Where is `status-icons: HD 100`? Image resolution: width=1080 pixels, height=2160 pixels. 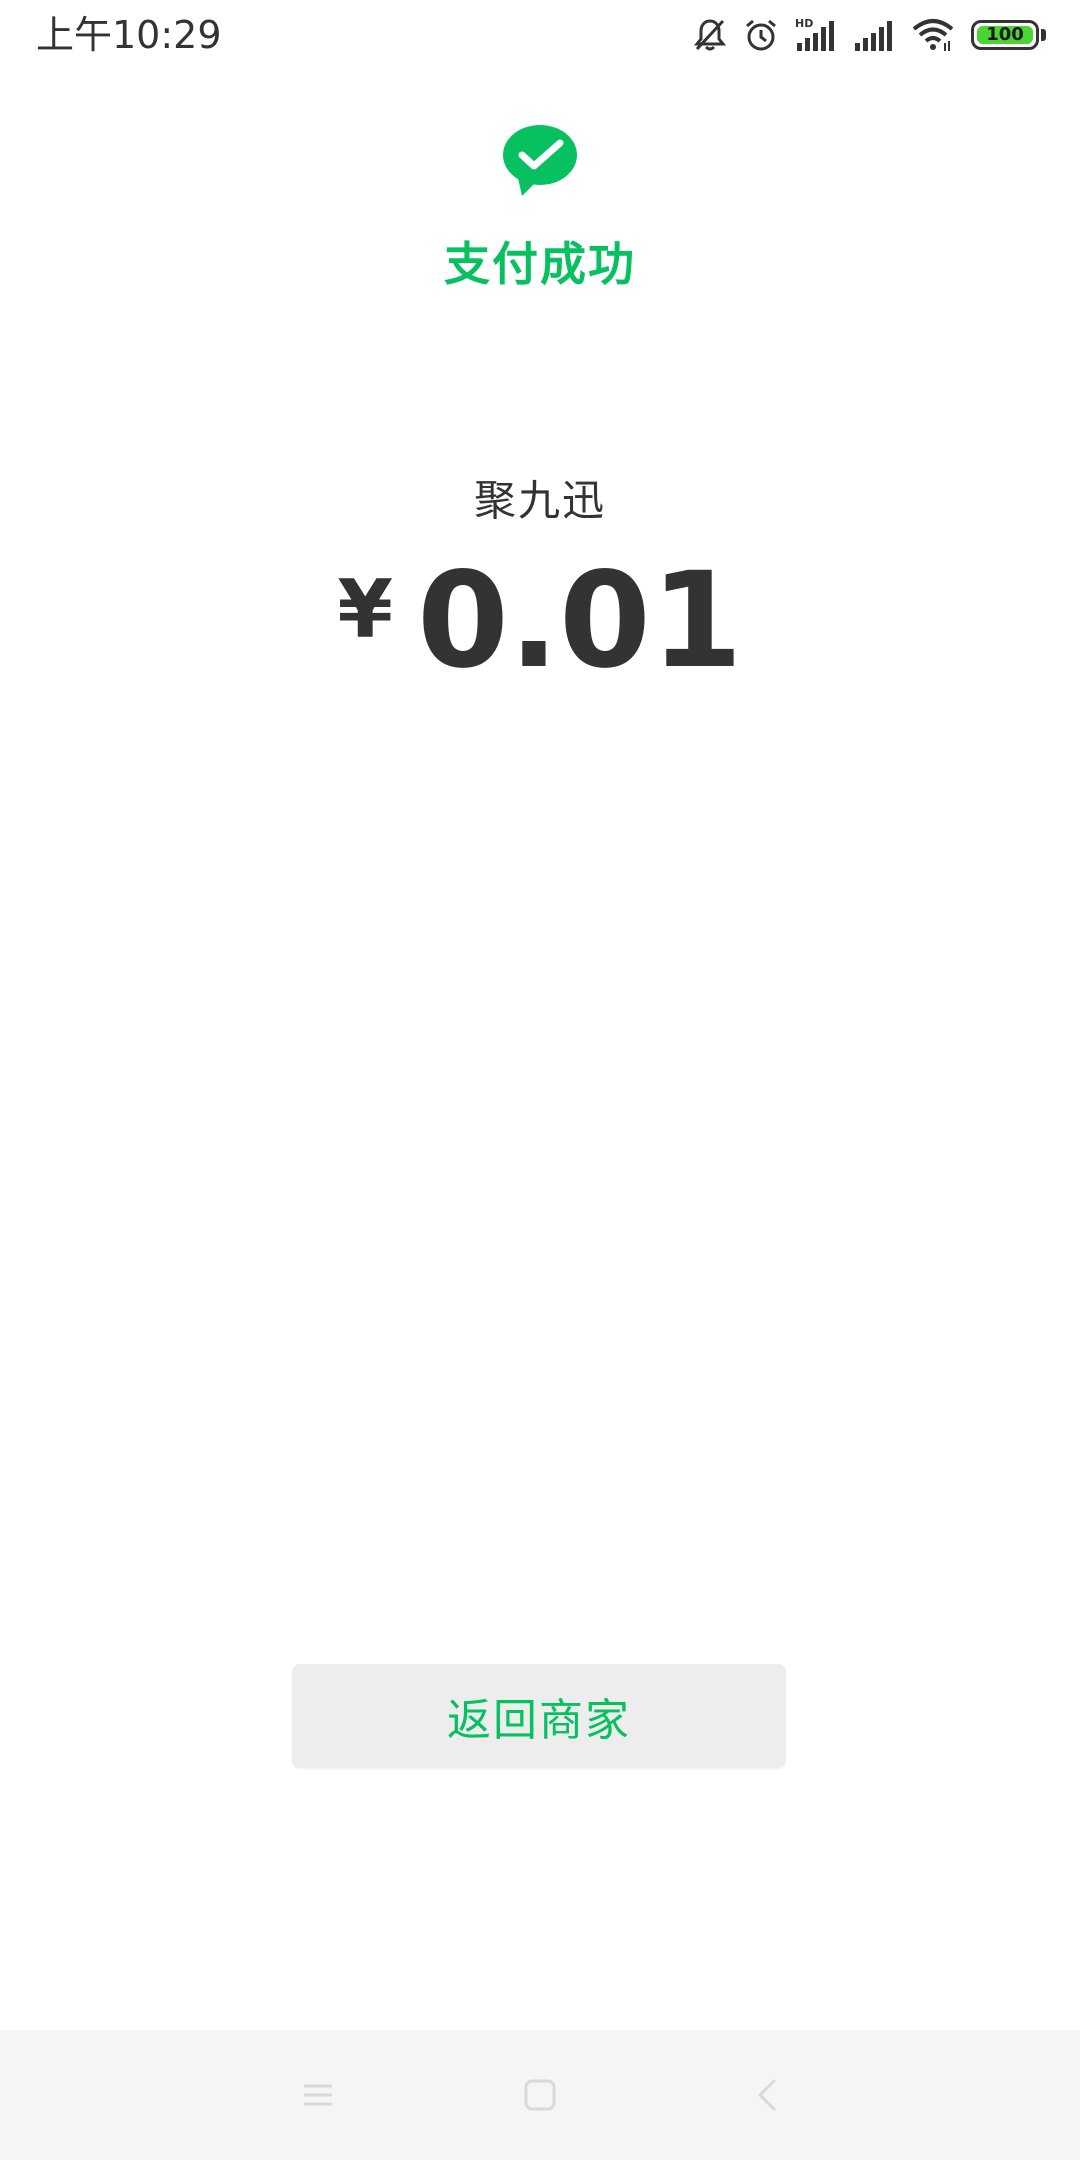 status-icons: HD 100 is located at coordinates (861, 35).